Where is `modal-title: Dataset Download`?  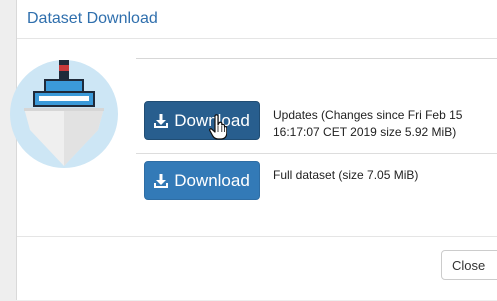 modal-title: Dataset Download is located at coordinates (92, 18).